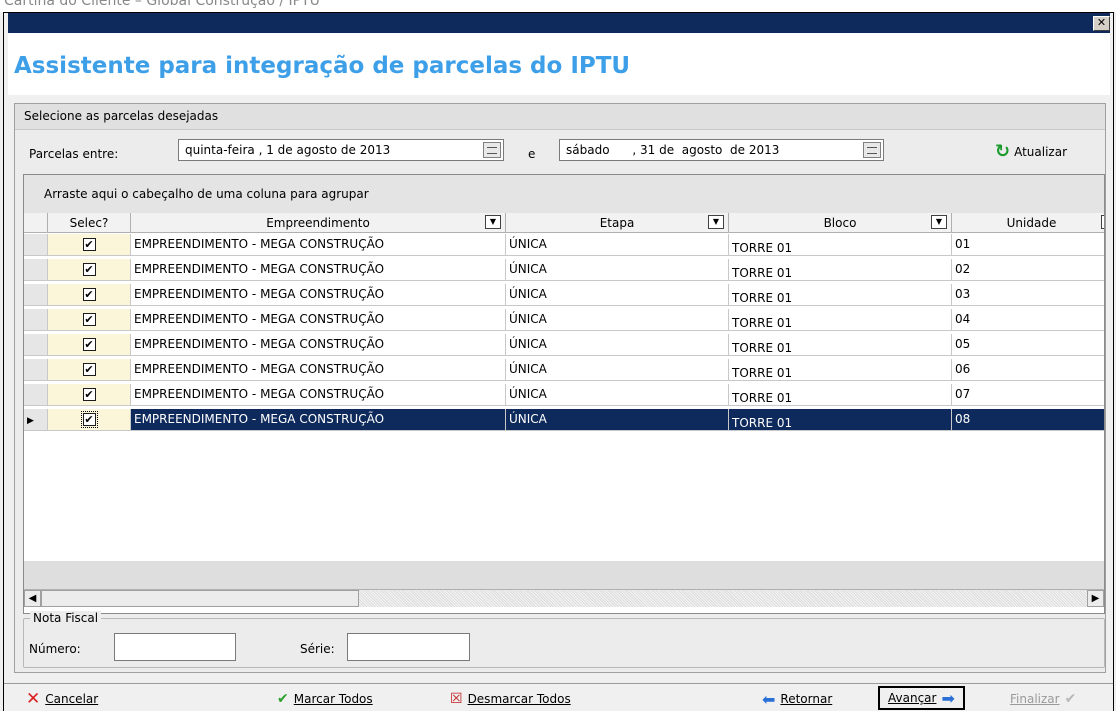 The height and width of the screenshot is (711, 1116). Describe the element at coordinates (341, 150) in the screenshot. I see `date-from-picker: quinta-feira , 1 de agosto de 2013` at that location.